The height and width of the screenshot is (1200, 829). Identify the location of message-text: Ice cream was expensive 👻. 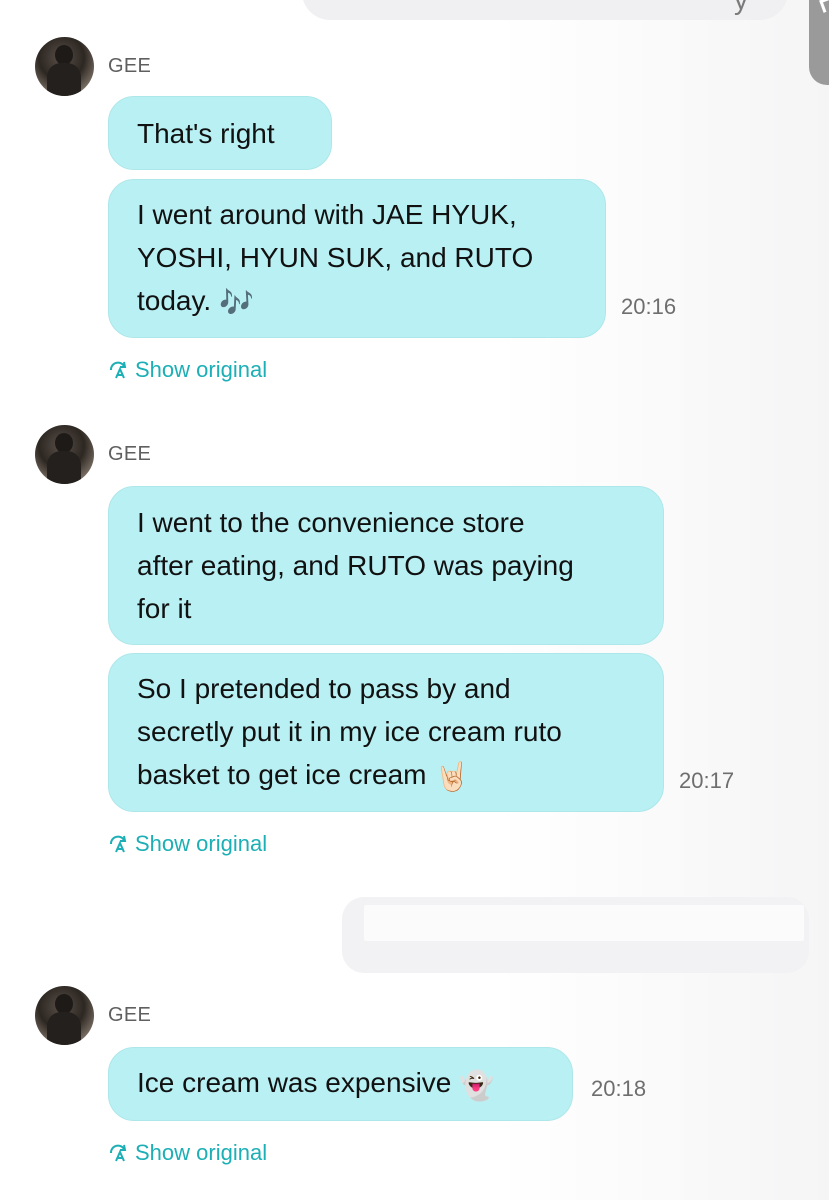
(315, 1083).